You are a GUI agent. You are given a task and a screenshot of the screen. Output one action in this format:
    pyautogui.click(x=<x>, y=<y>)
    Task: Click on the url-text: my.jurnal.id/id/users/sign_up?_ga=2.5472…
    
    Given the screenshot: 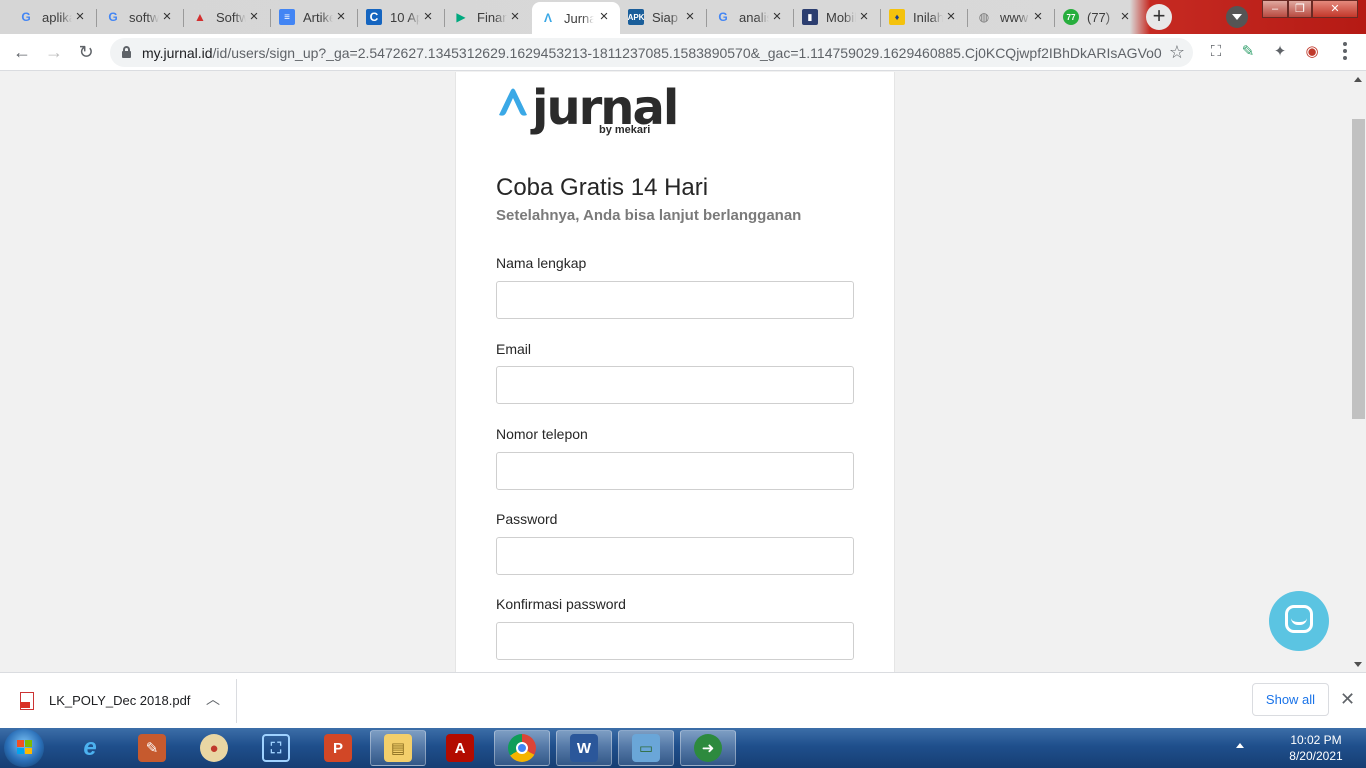 What is the action you would take?
    pyautogui.click(x=652, y=53)
    